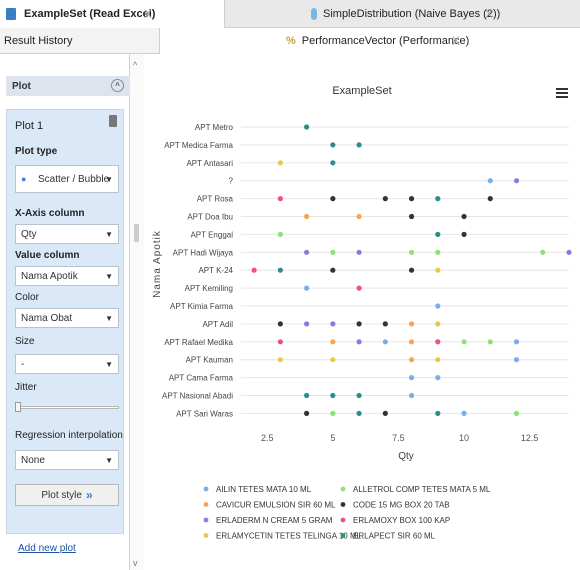 This screenshot has height=570, width=580. I want to click on tab-exampleset-label: ExampleSet (Read Excel), so click(90, 14).